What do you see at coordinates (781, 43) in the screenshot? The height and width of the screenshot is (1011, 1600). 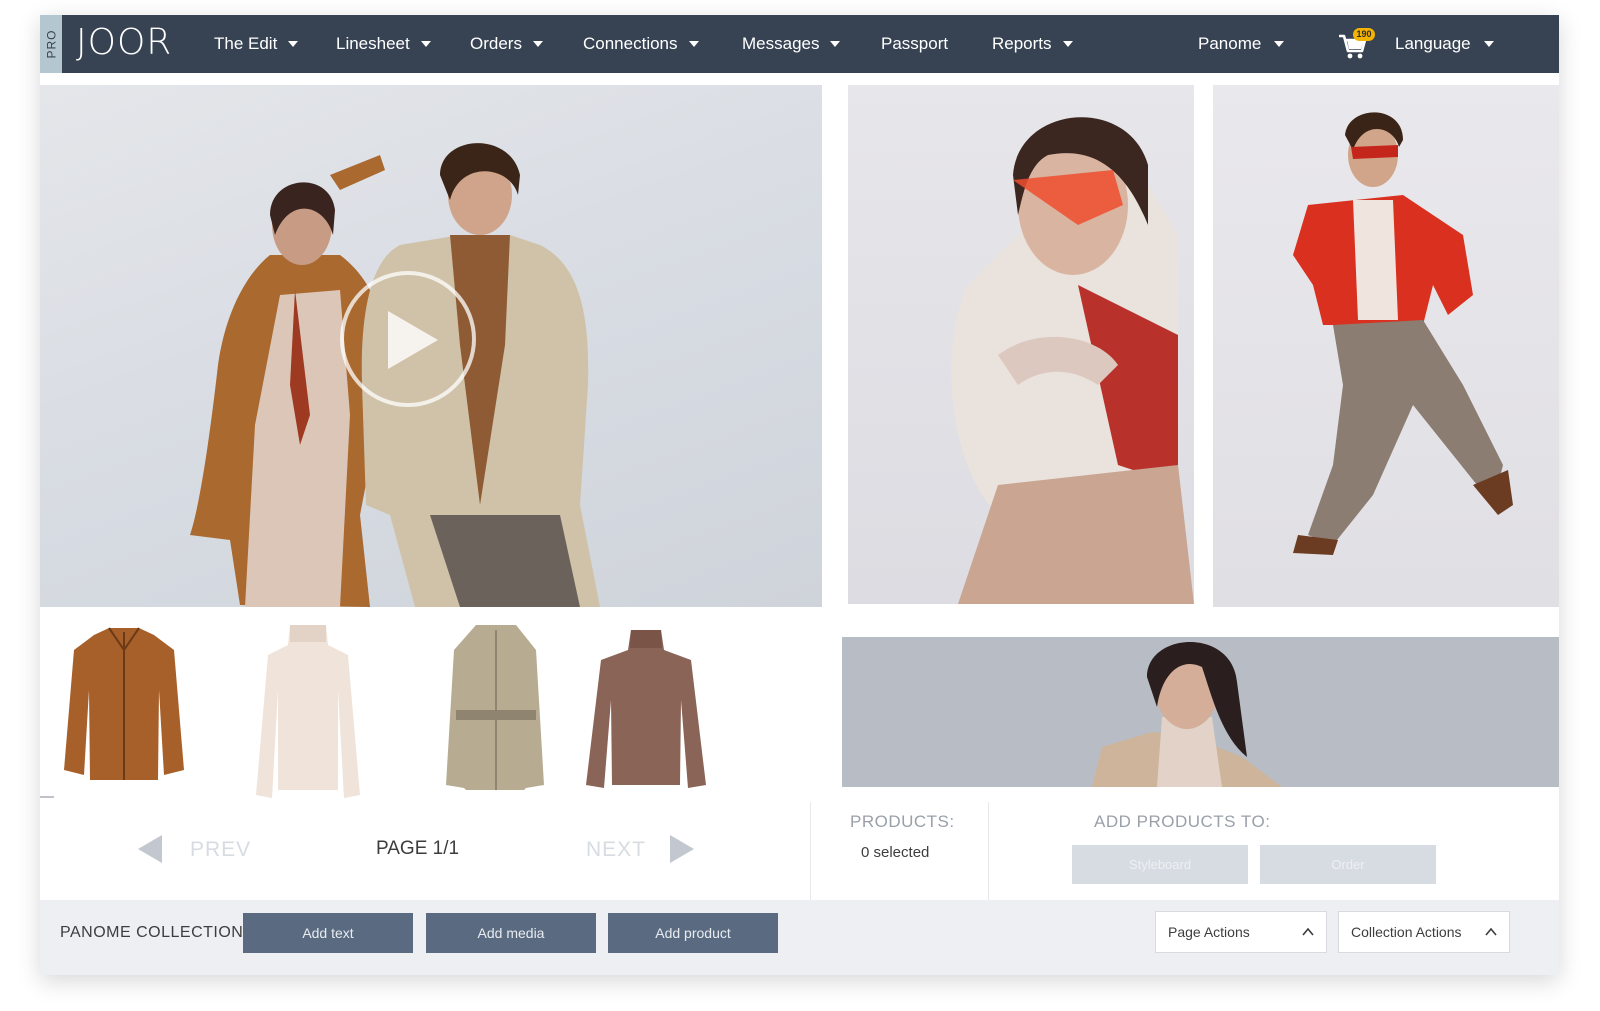 I see `nav-item-label: Messages` at bounding box center [781, 43].